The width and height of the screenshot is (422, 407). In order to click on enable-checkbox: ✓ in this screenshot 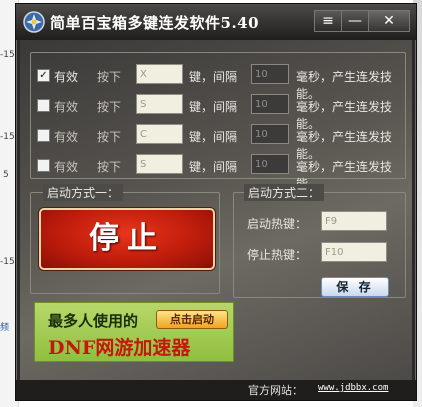, I will do `click(43, 75)`.